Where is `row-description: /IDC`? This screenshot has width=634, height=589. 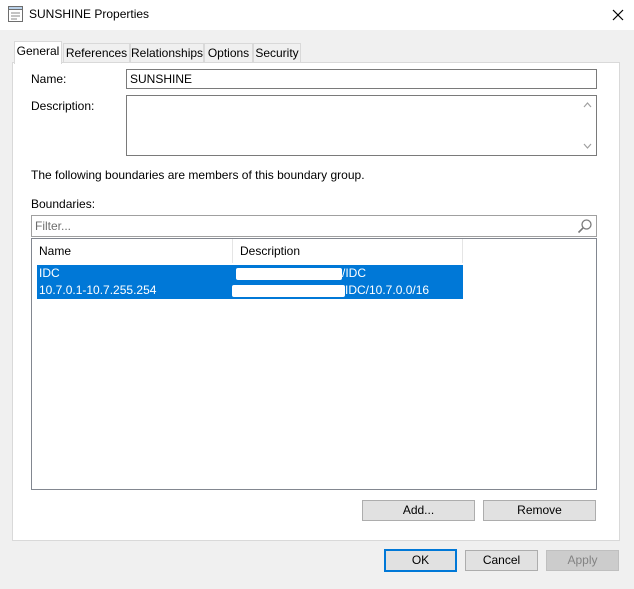
row-description: /IDC is located at coordinates (354, 273).